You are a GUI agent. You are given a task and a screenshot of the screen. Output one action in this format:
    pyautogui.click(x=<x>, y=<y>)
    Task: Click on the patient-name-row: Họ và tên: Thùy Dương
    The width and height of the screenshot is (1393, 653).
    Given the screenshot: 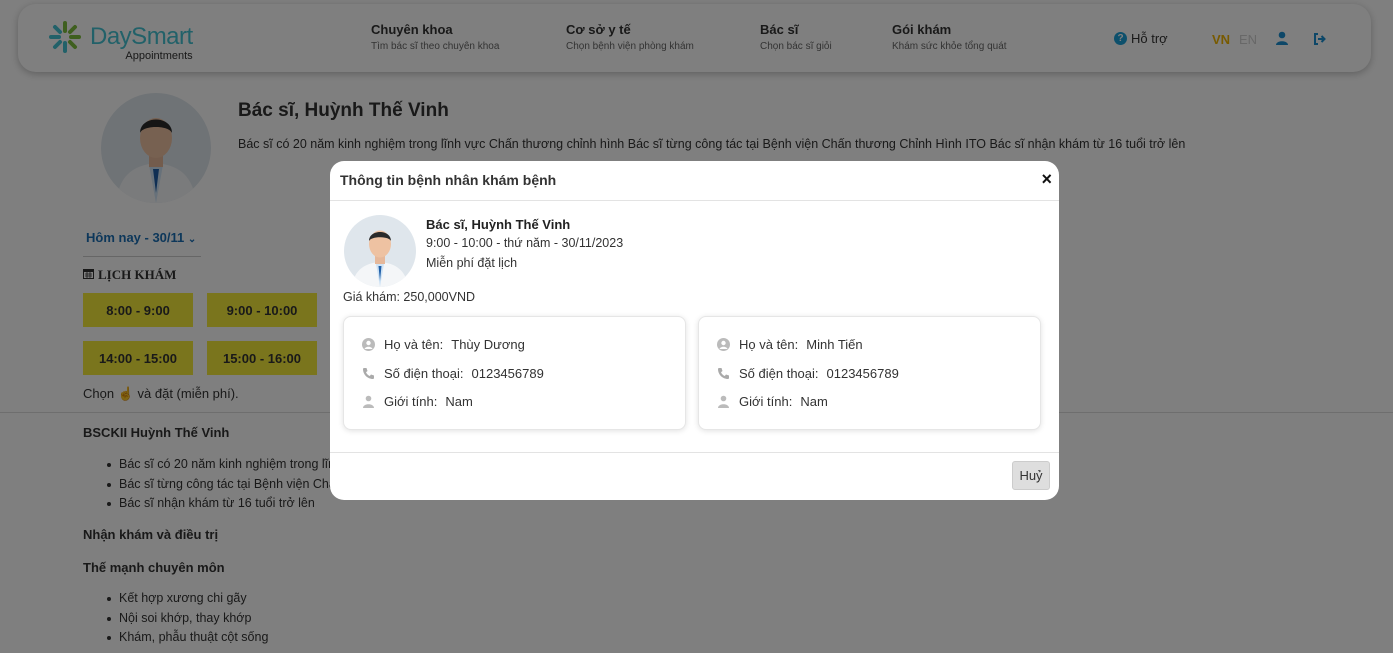 What is the action you would take?
    pyautogui.click(x=443, y=344)
    